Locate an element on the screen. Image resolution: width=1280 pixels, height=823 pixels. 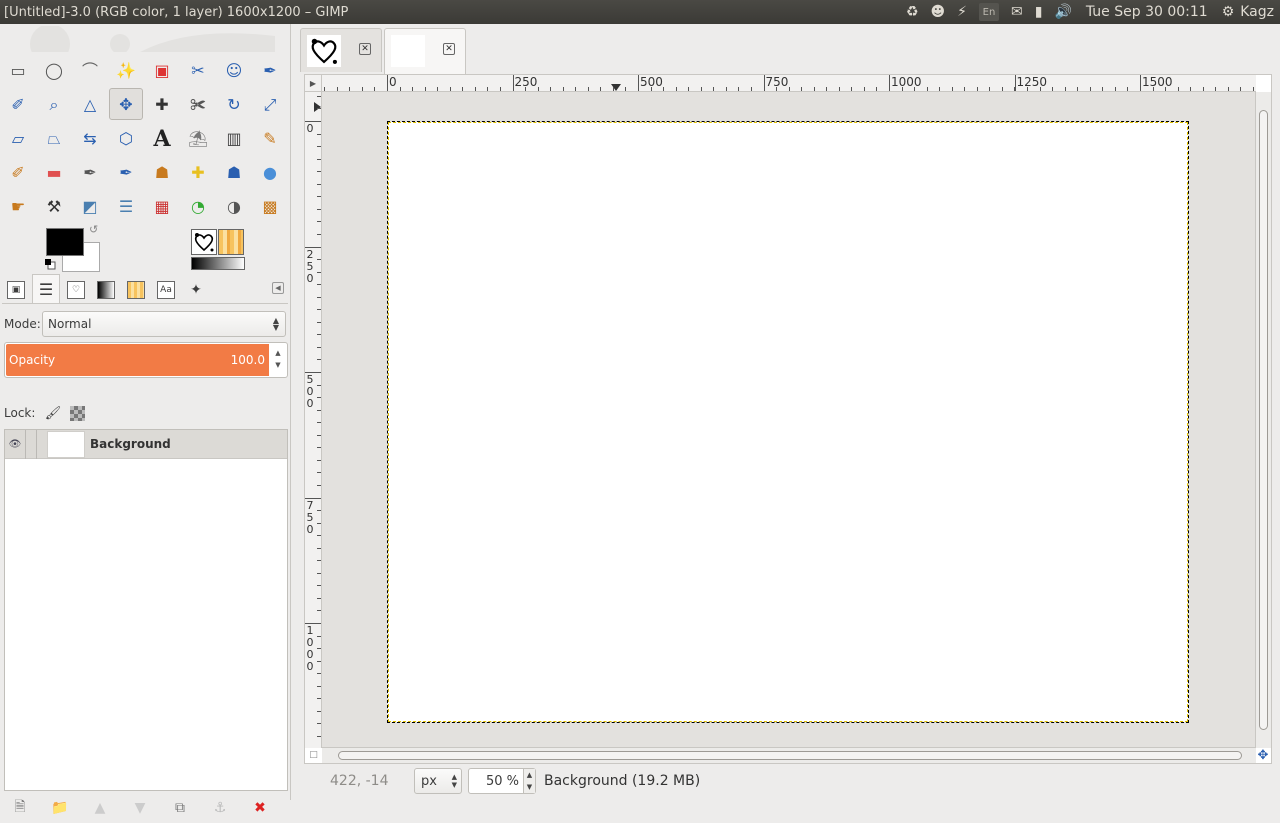
default-colors-icon is located at coordinates (50, 264).